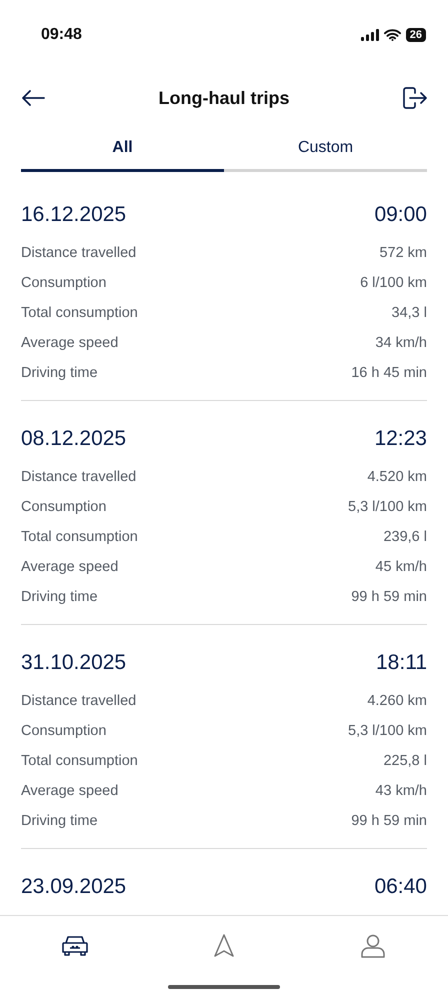 This screenshot has width=448, height=1000. I want to click on stat-value: 6 l/100 km, so click(393, 283).